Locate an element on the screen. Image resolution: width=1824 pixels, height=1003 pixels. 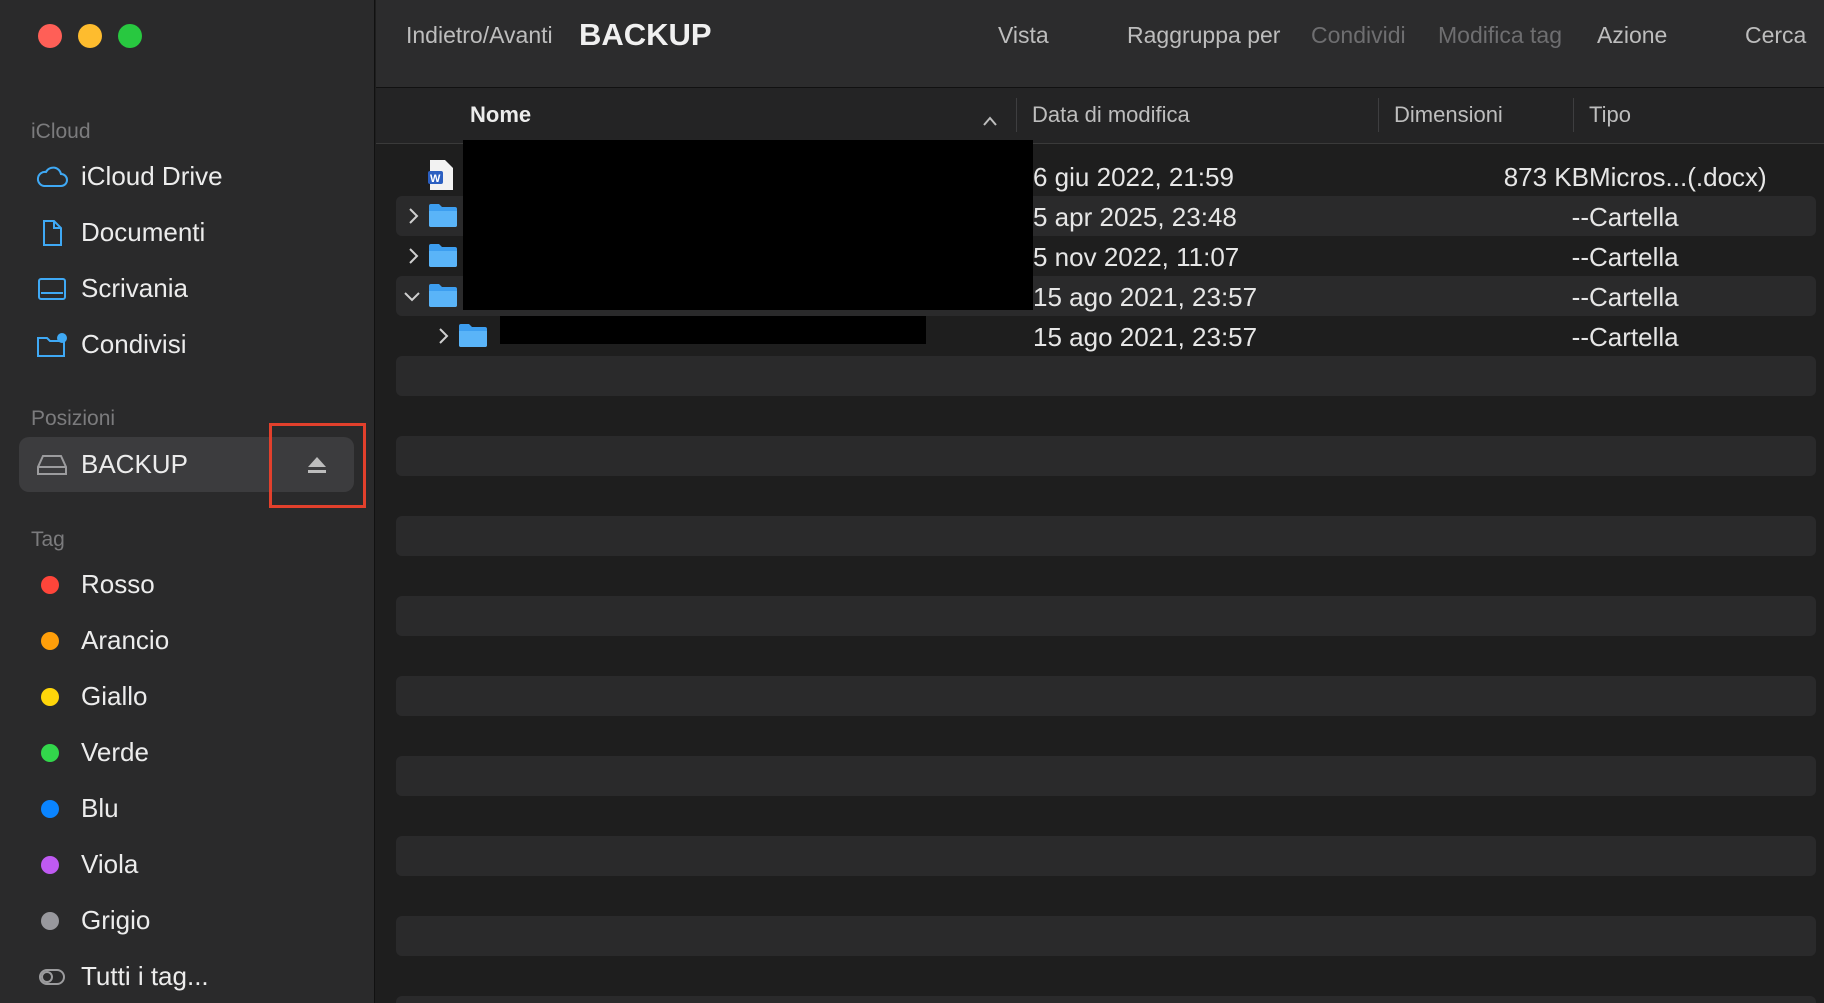
svg-text: W is located at coordinates (435, 179).